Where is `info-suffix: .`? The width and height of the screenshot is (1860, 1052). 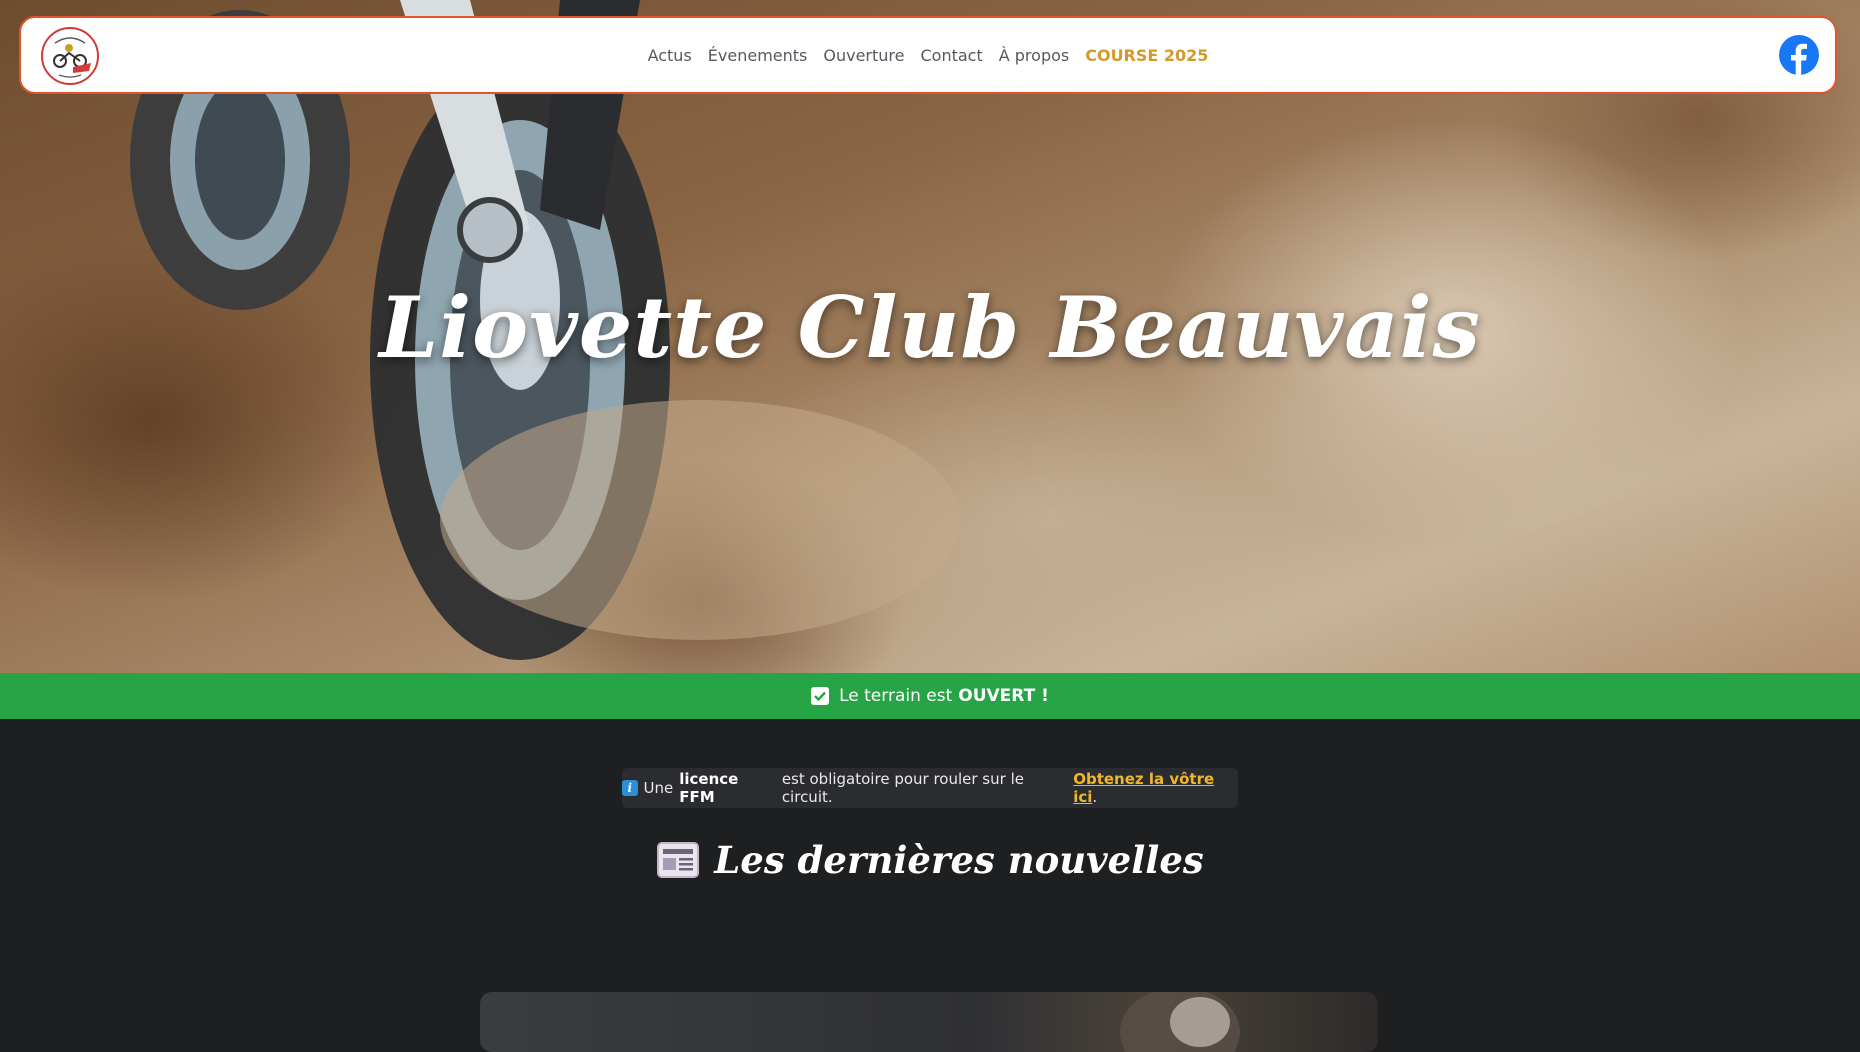 info-suffix: . is located at coordinates (1095, 797).